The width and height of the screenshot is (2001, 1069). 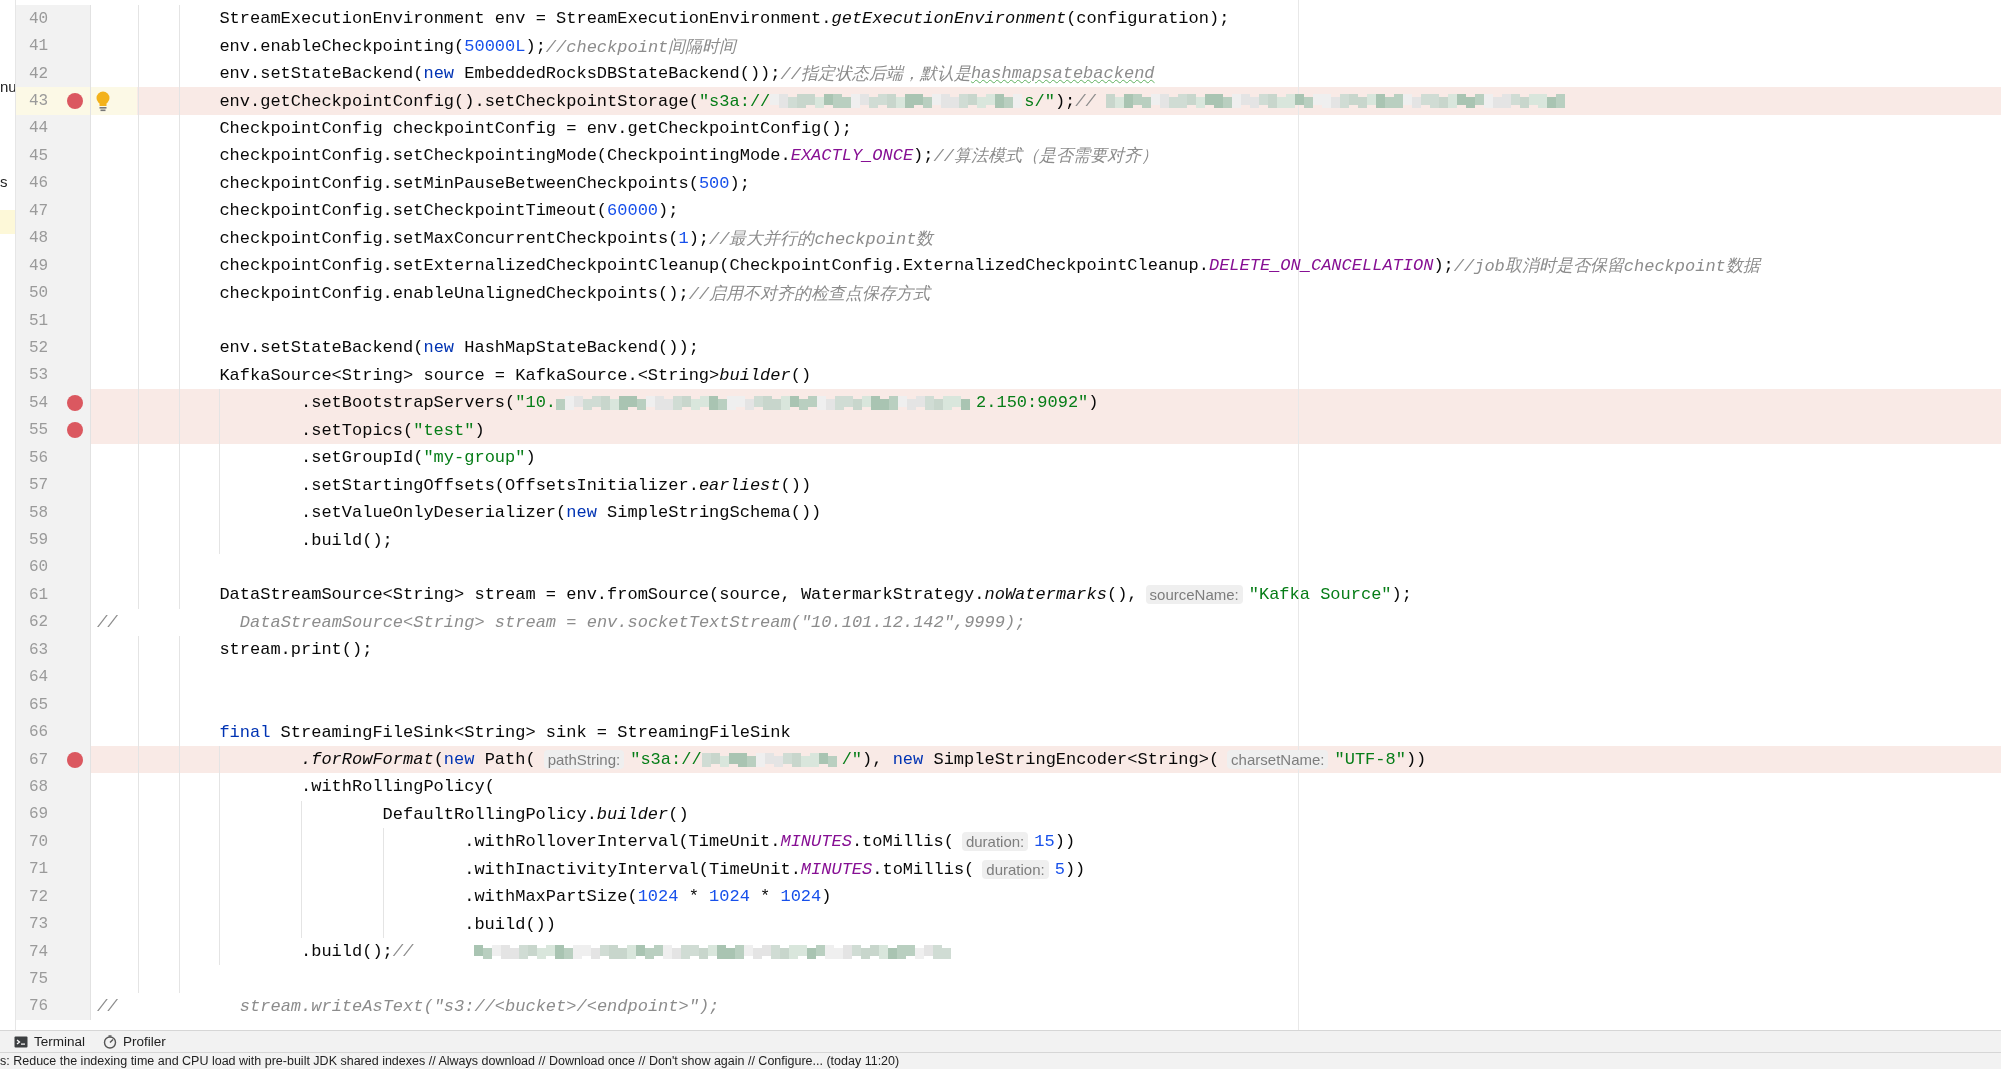 What do you see at coordinates (449, 211) in the screenshot?
I see `code-line: checkpointConfig.setCheckpointTimeout(60000);` at bounding box center [449, 211].